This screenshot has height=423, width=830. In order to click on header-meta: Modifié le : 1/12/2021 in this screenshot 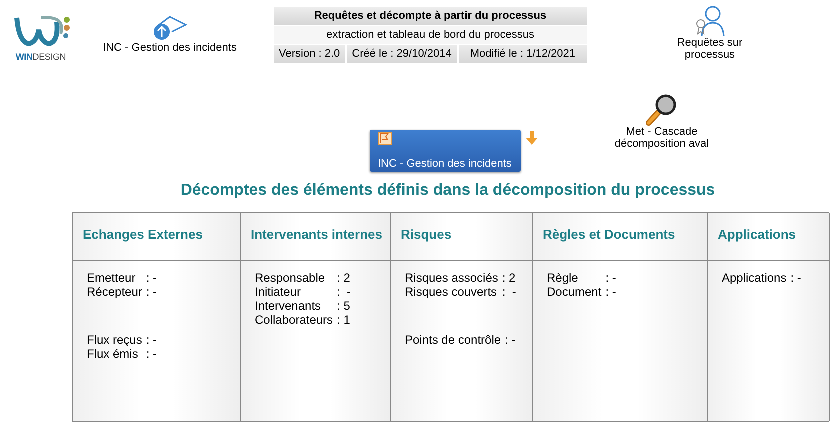, I will do `click(522, 54)`.